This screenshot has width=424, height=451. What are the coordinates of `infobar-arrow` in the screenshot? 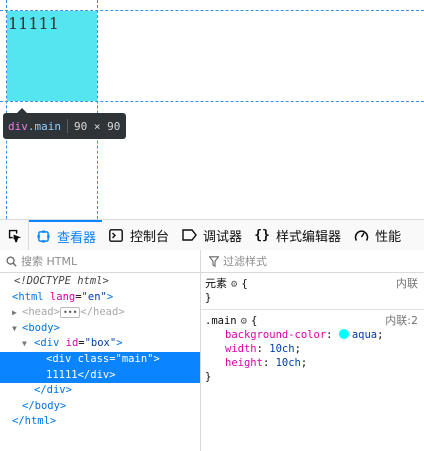 It's located at (22, 110).